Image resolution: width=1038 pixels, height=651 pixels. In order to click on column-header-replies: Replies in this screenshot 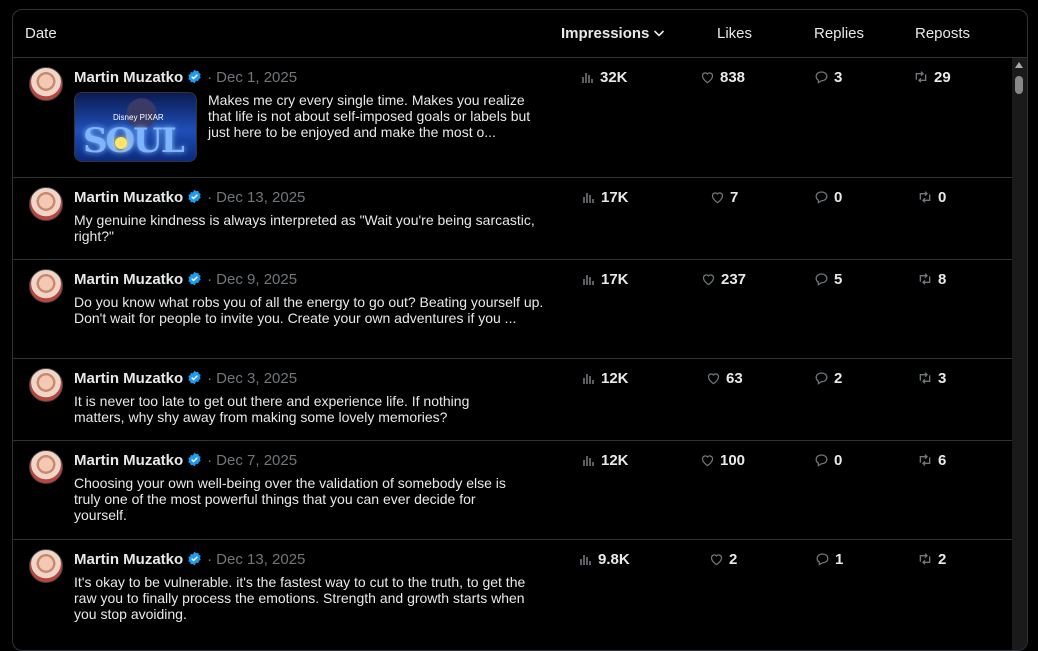, I will do `click(839, 33)`.